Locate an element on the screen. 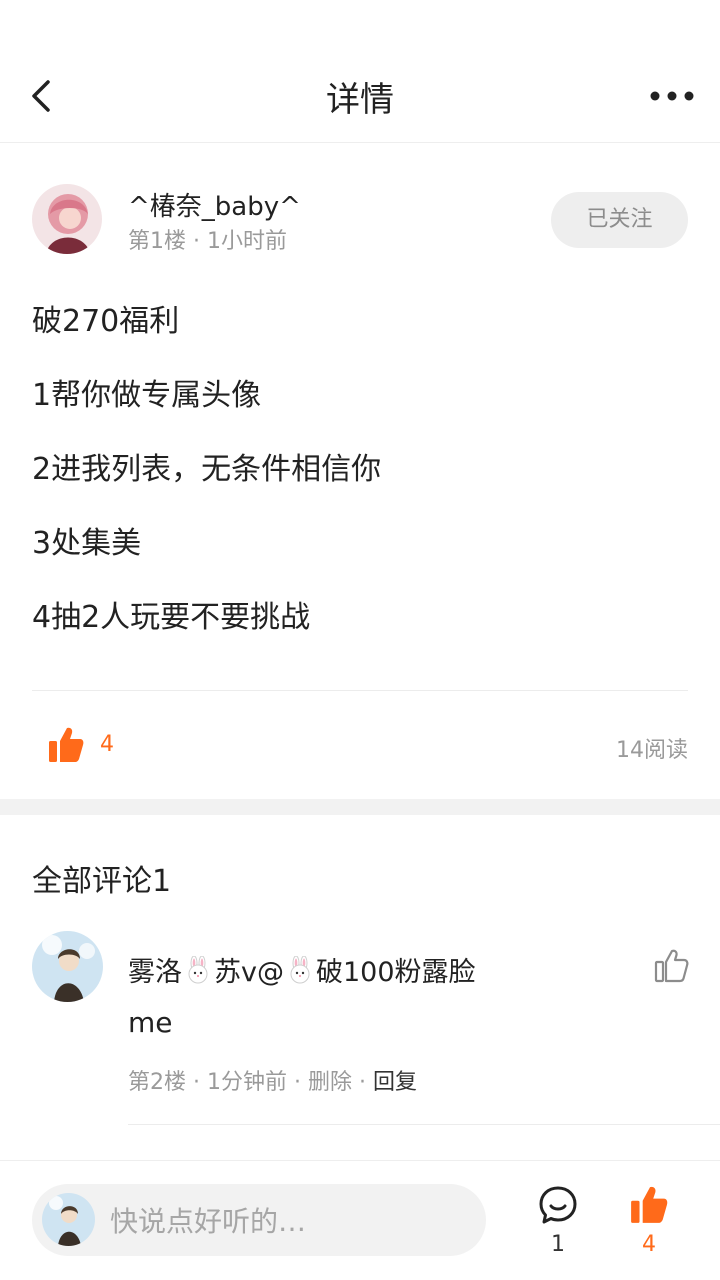  user-avatar is located at coordinates (68, 1219).